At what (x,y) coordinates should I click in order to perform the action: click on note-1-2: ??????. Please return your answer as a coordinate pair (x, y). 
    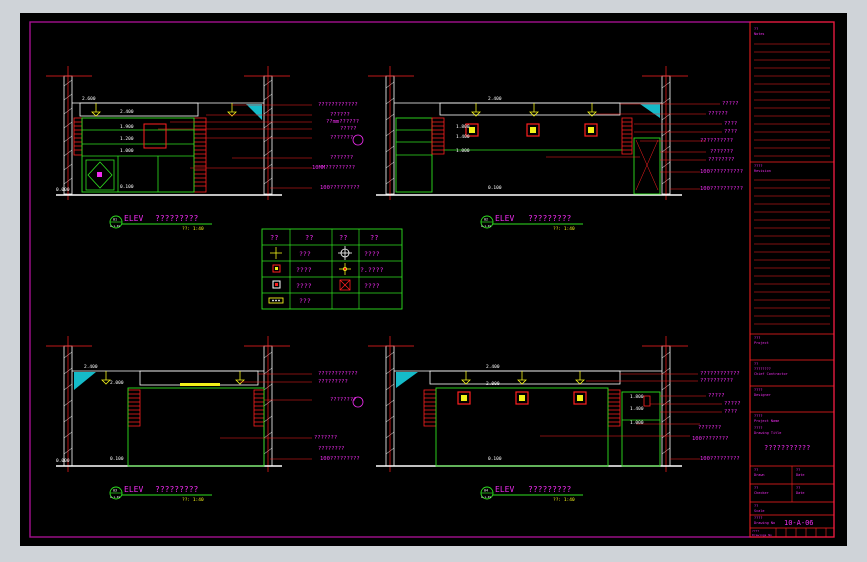
    Looking at the image, I should click on (340, 115).